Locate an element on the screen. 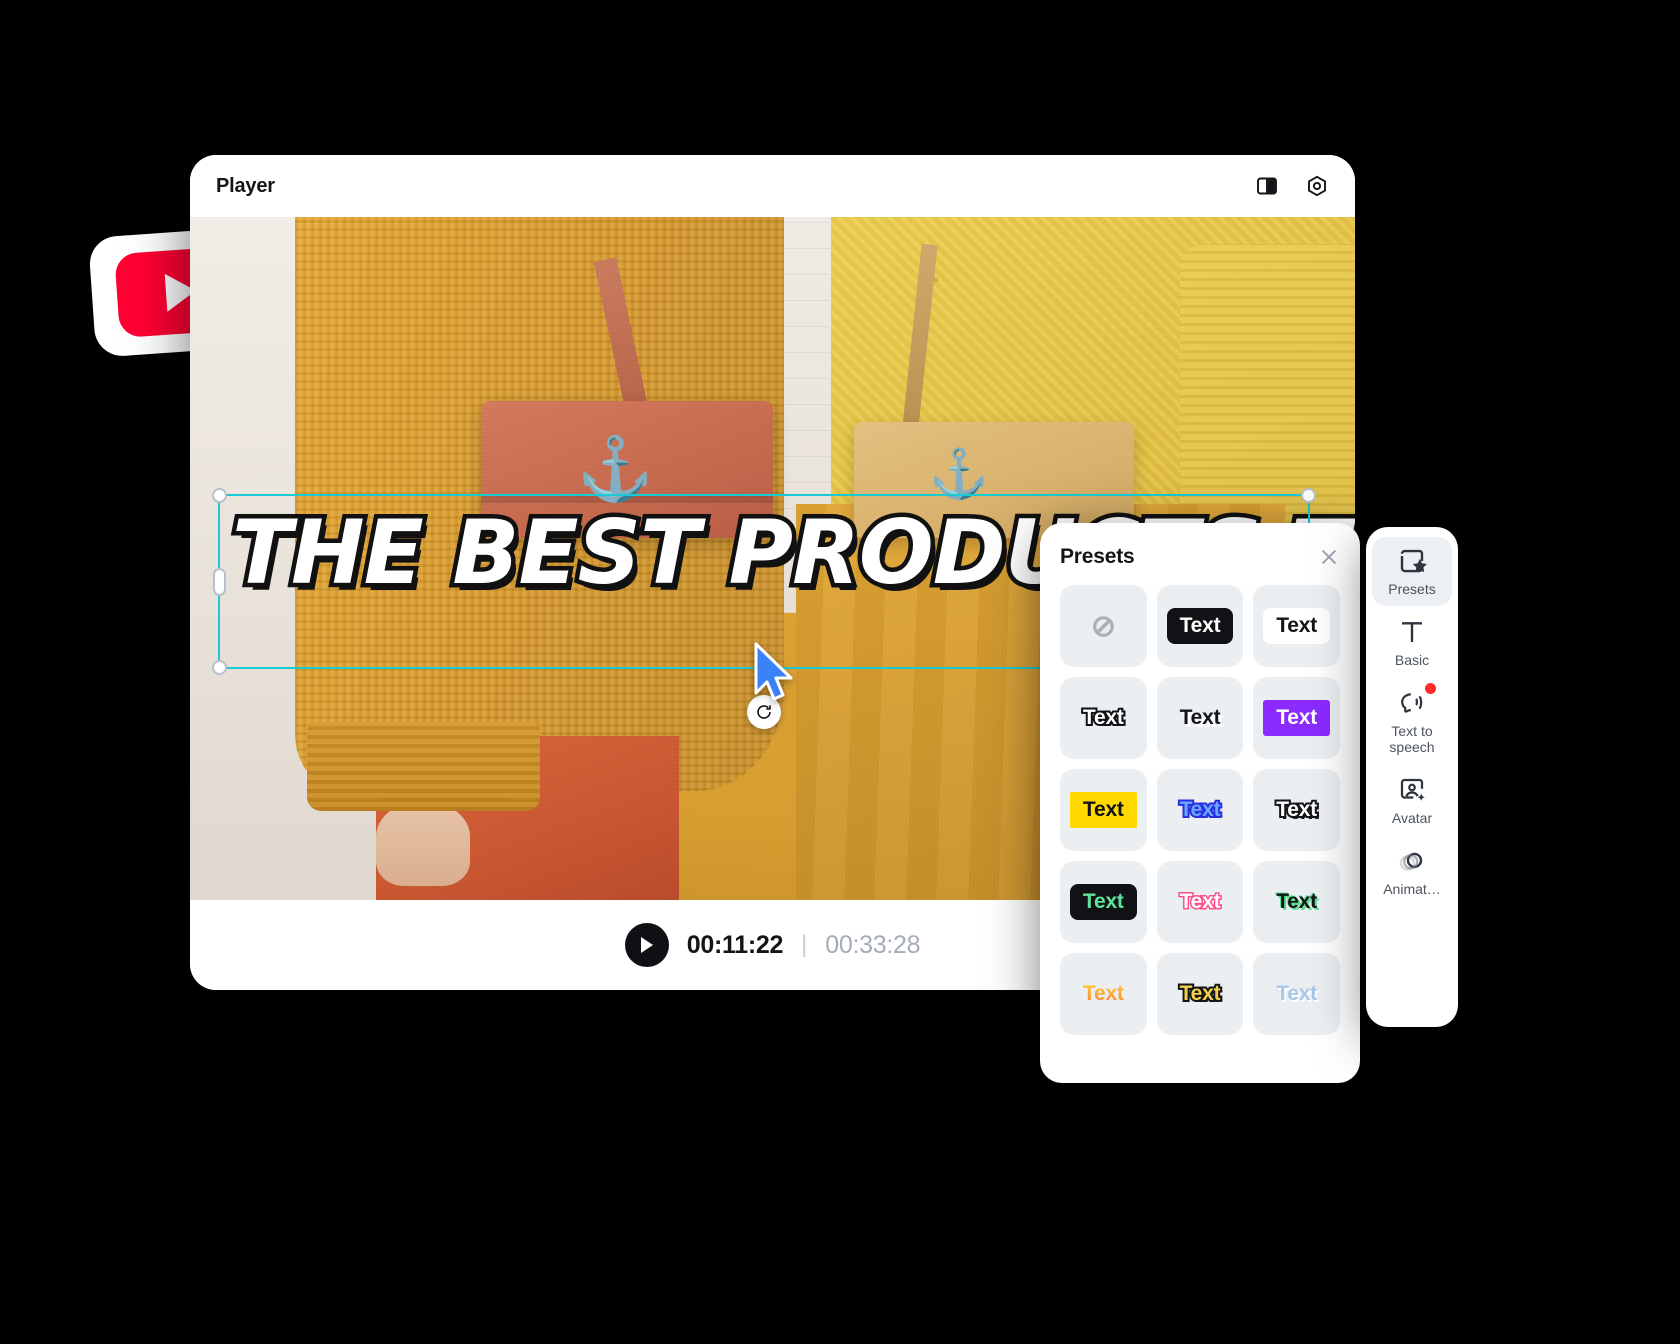  player-header-actions is located at coordinates (1292, 186).